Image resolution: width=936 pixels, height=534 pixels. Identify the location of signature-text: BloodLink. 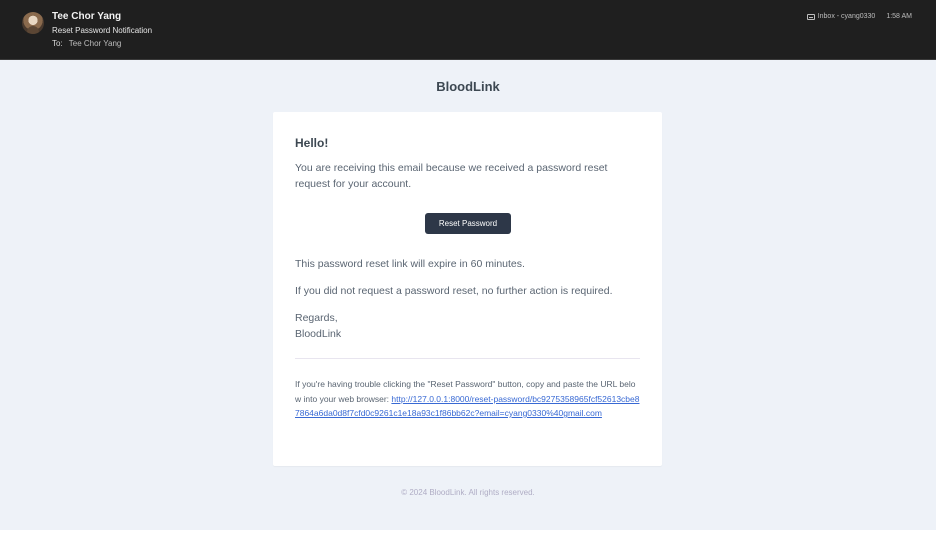
(318, 334).